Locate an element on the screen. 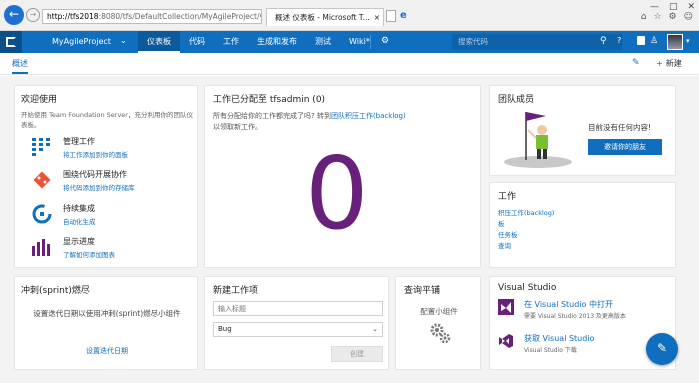  close-window-icon: ✕ is located at coordinates (691, 7).